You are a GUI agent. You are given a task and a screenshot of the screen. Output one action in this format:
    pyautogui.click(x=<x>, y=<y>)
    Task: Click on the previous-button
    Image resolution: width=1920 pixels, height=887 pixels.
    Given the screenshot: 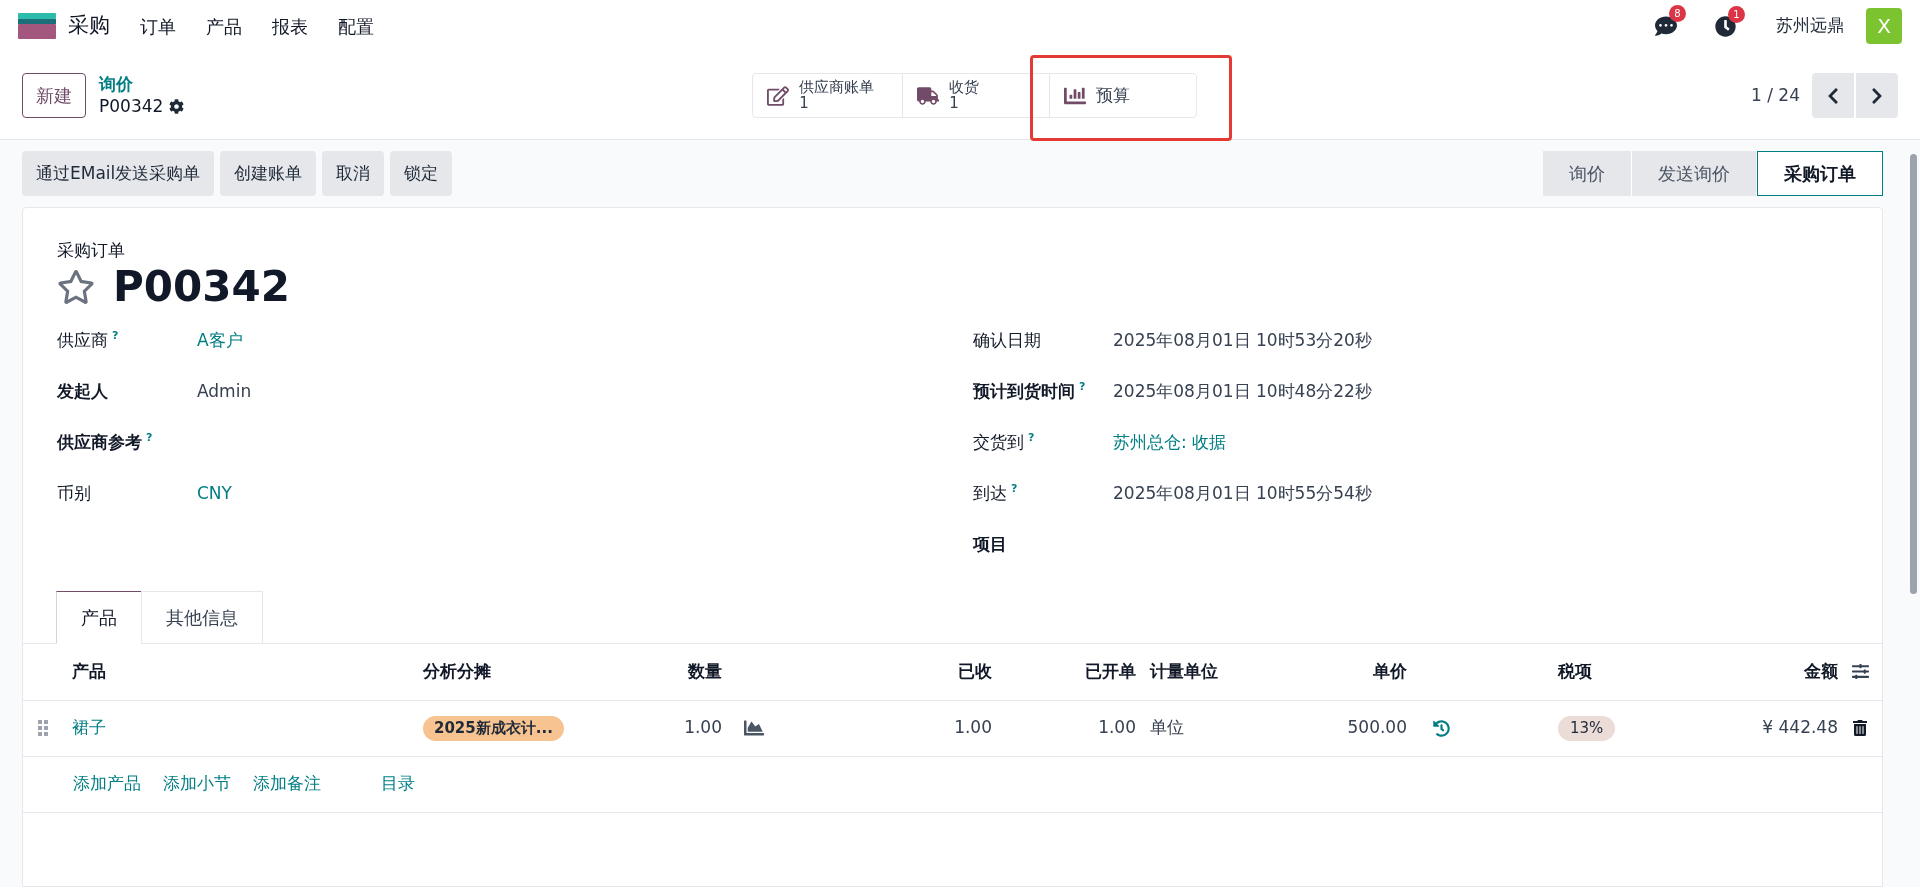 What is the action you would take?
    pyautogui.click(x=1833, y=95)
    